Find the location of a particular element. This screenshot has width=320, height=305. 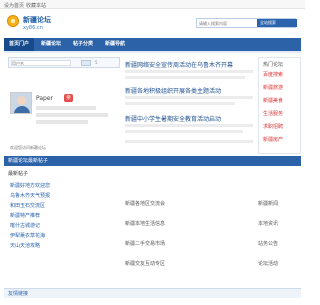

search-box: 全站搜索 is located at coordinates (246, 23).